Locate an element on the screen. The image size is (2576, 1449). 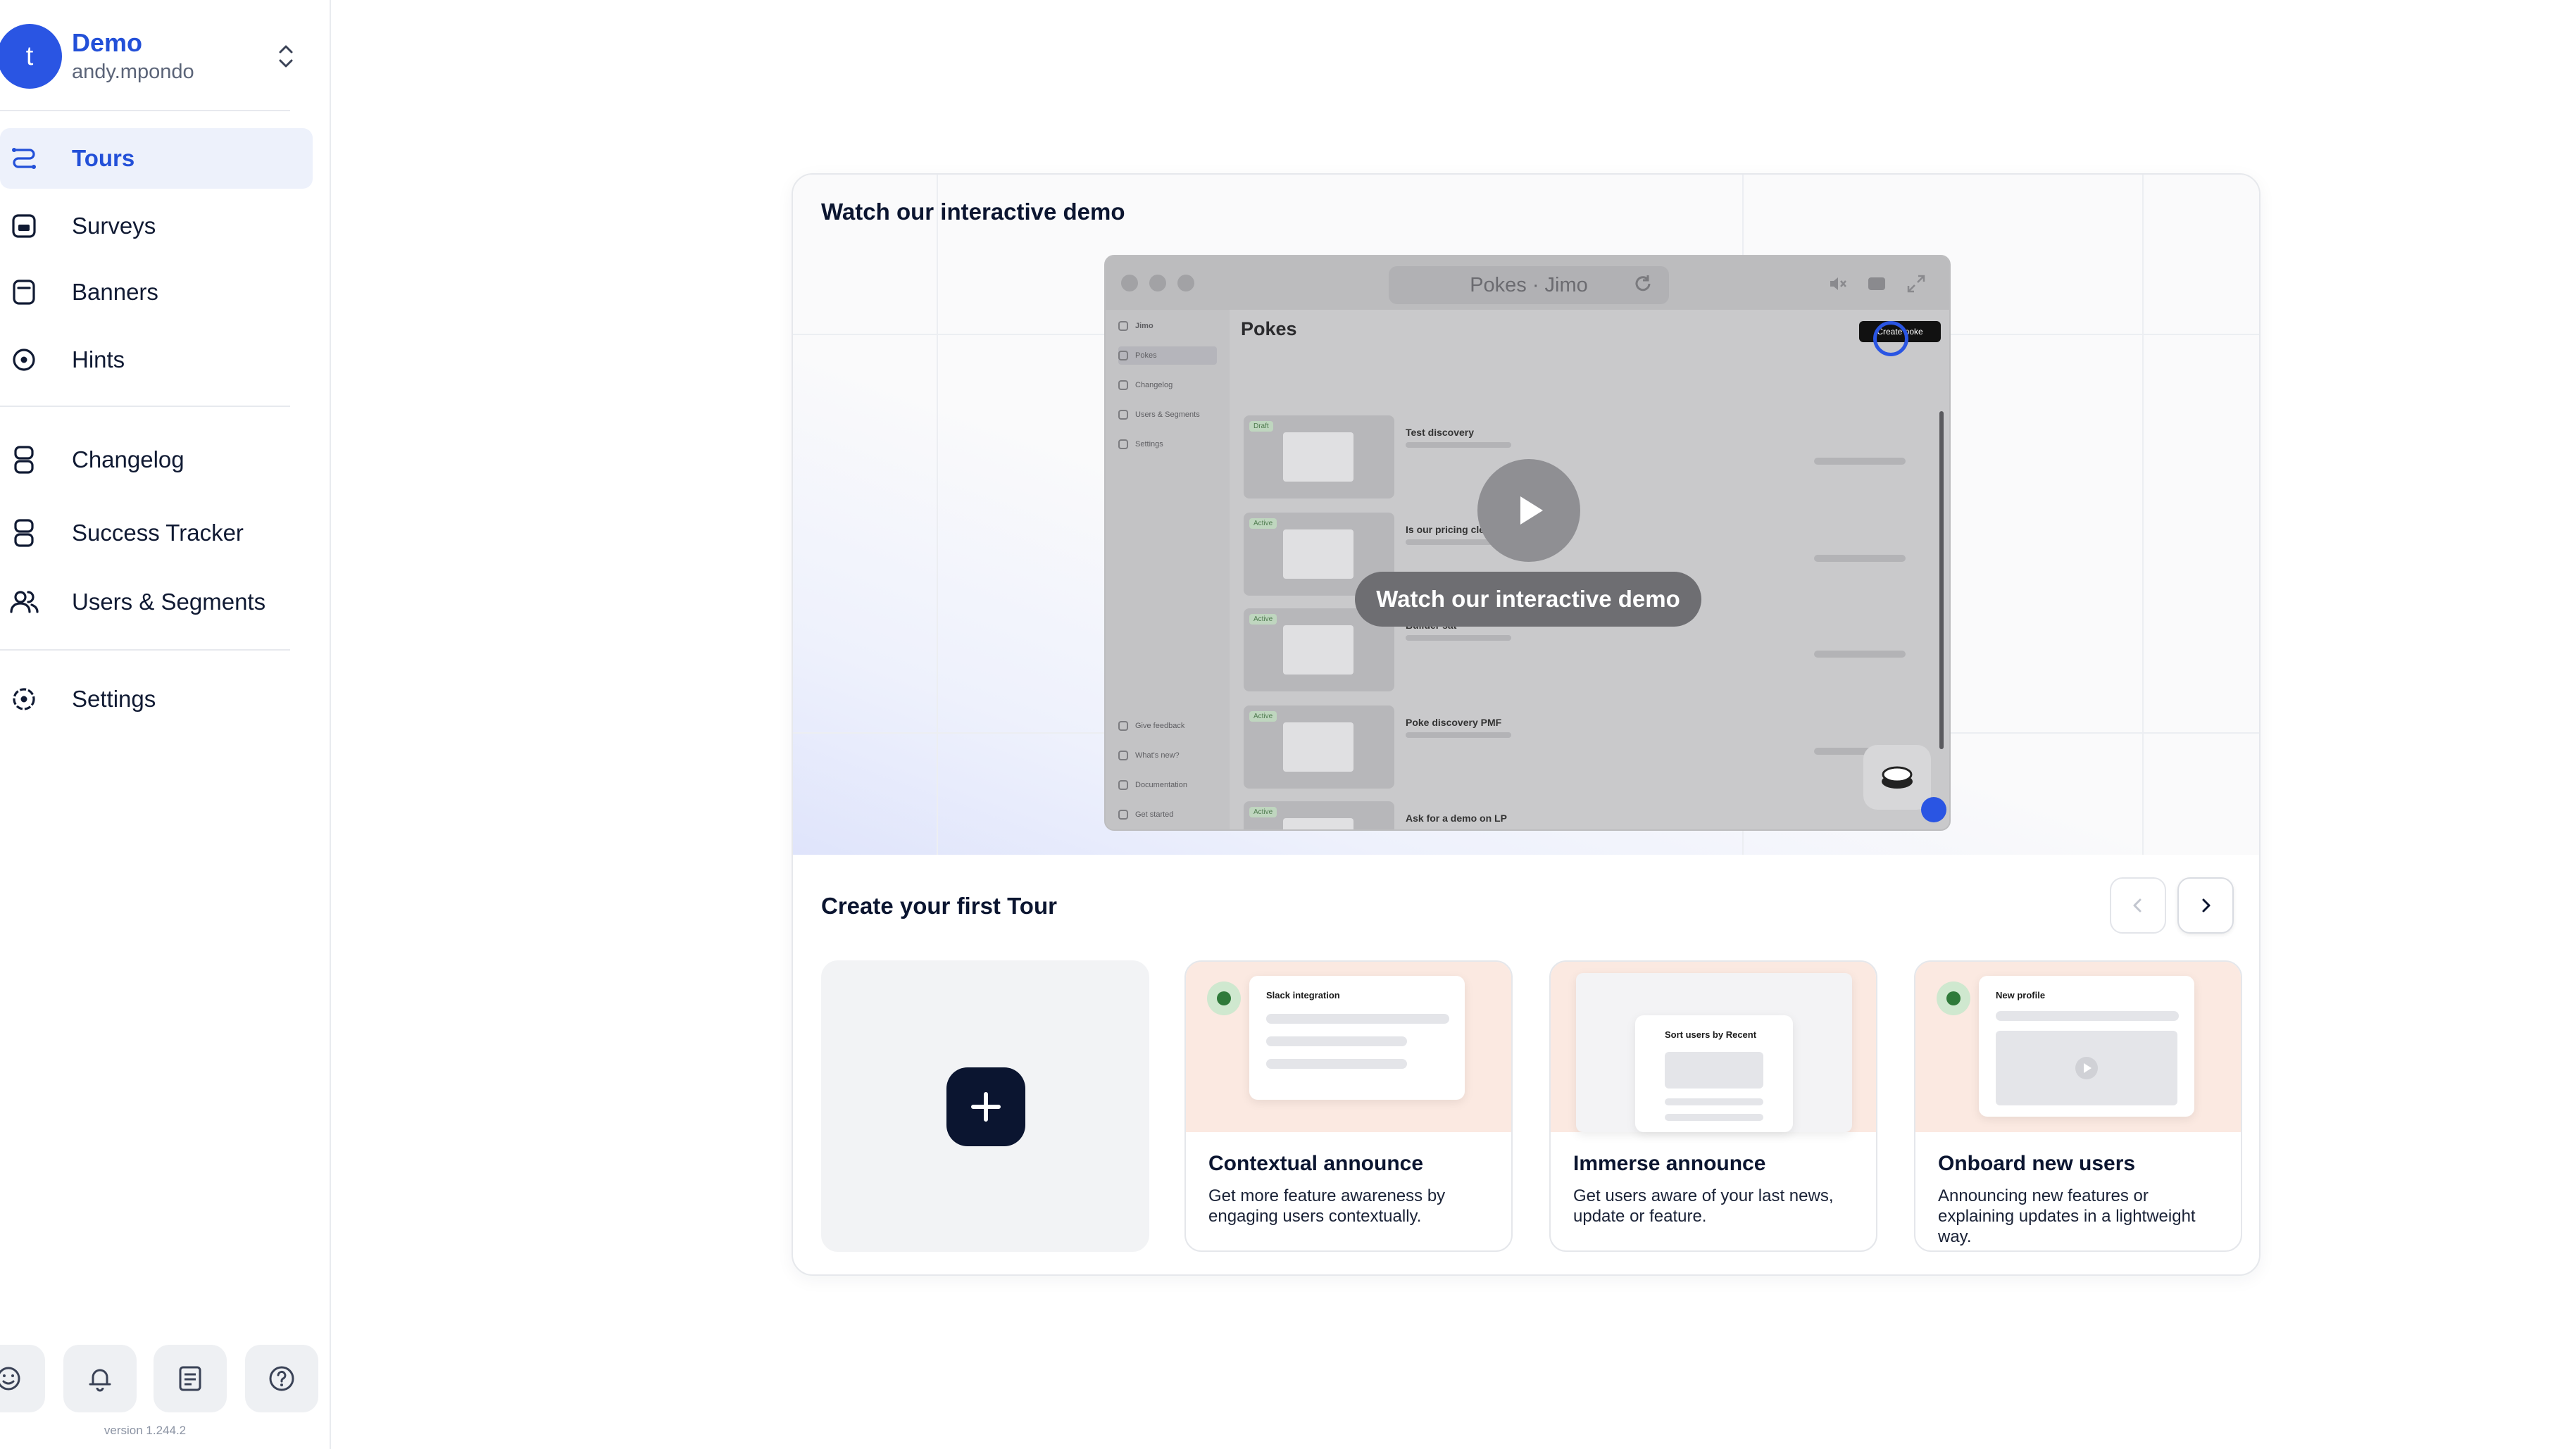
video-side-item: Pokes is located at coordinates (1167, 355).